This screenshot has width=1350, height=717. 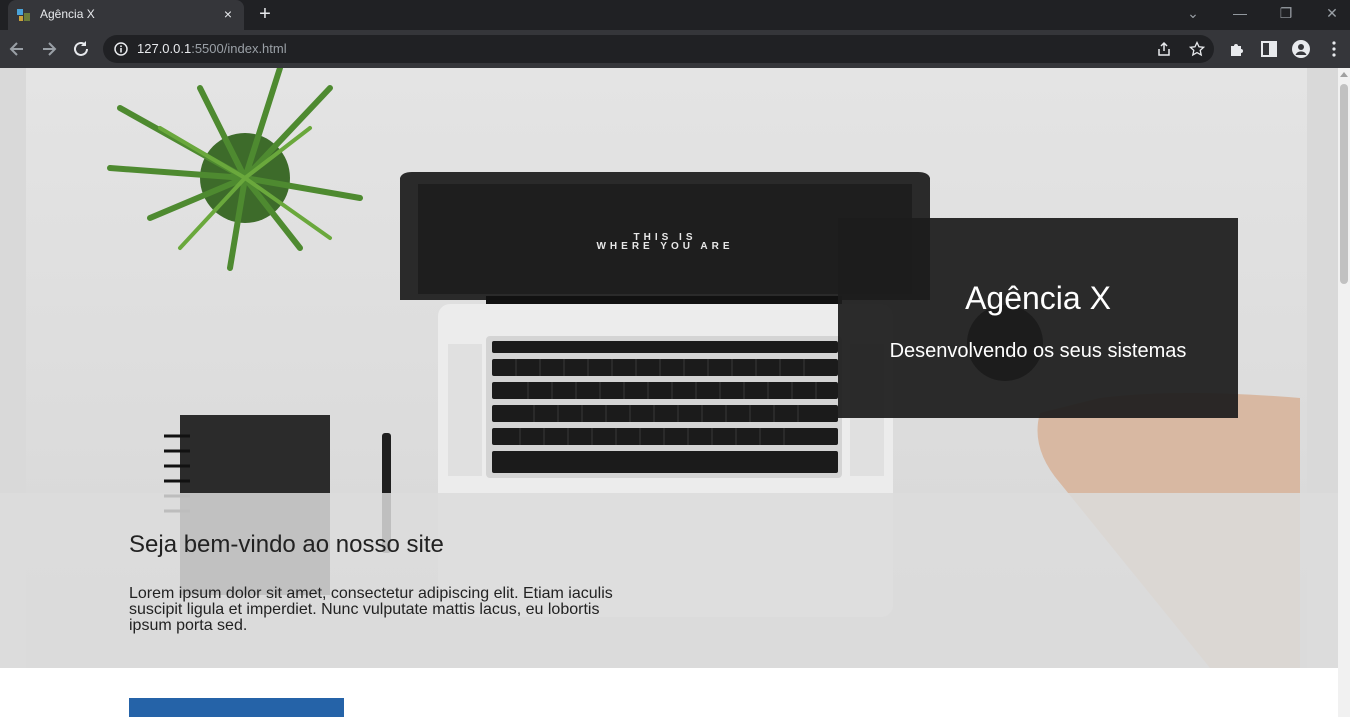 What do you see at coordinates (1038, 298) in the screenshot?
I see `page-title: Agência X` at bounding box center [1038, 298].